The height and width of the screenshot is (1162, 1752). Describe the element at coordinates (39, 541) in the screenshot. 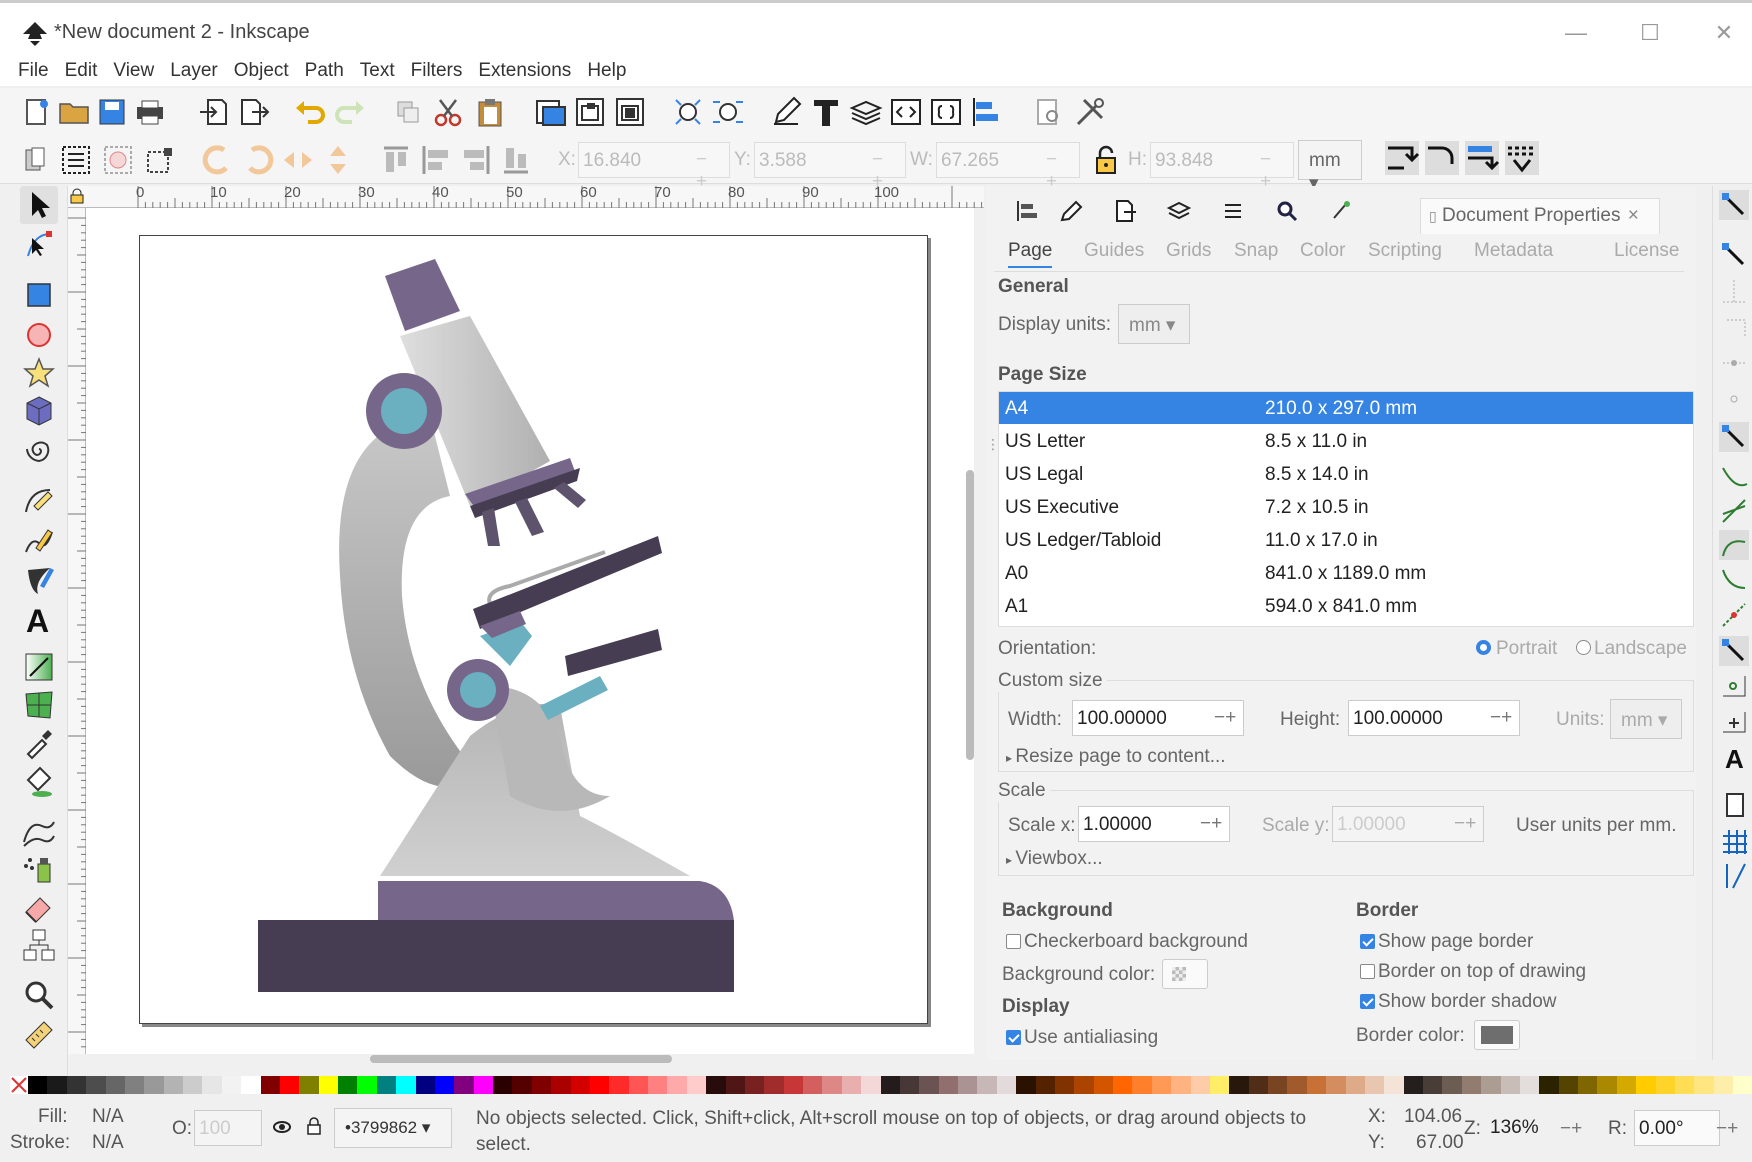

I see `pencil-tool-icon` at that location.